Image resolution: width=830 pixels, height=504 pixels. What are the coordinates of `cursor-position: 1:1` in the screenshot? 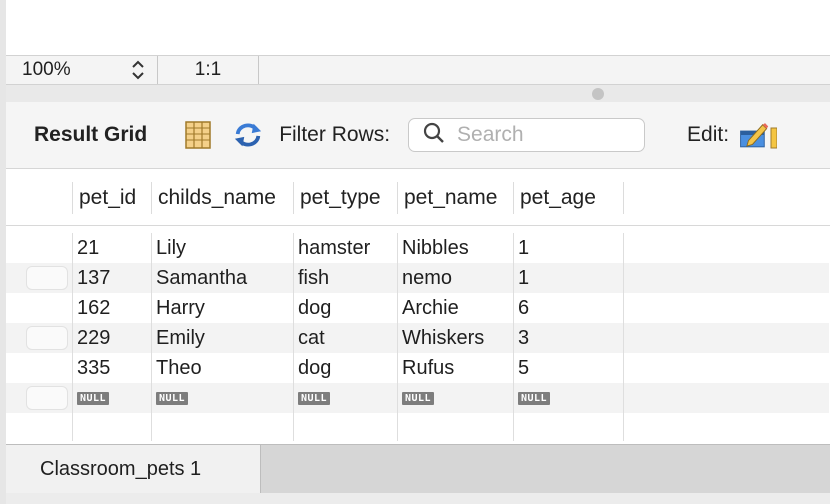 It's located at (208, 70).